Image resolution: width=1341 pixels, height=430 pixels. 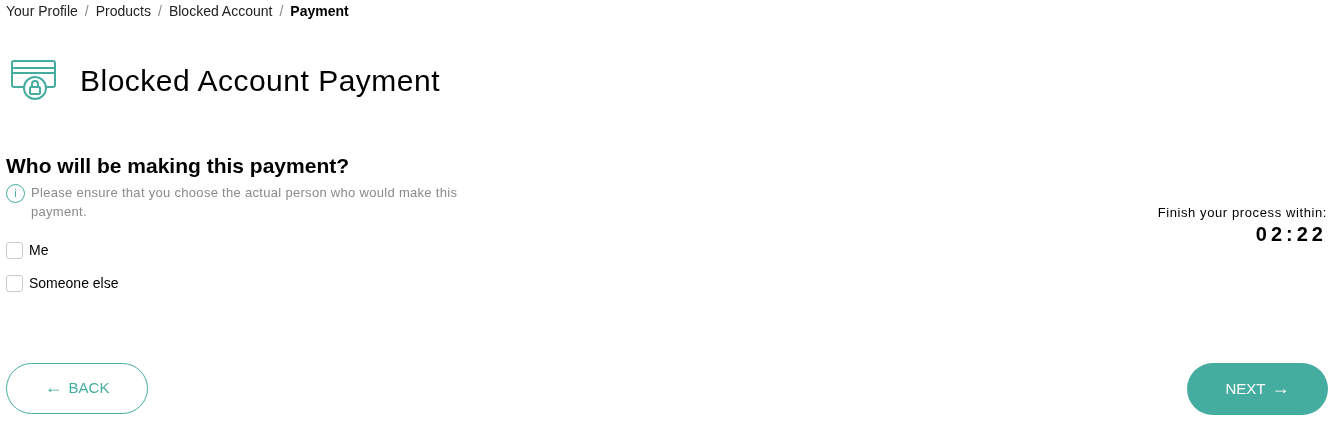 I want to click on card-lock-icon, so click(x=34, y=80).